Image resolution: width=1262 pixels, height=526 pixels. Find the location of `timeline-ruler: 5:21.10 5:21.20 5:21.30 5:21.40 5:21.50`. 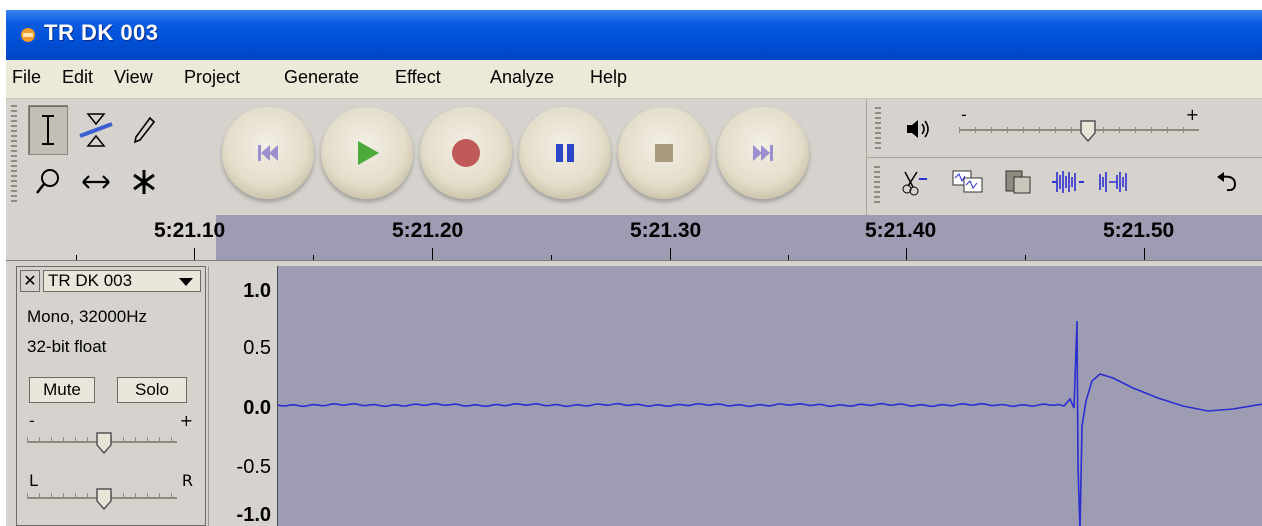

timeline-ruler: 5:21.10 5:21.20 5:21.30 5:21.40 5:21.50 is located at coordinates (634, 238).